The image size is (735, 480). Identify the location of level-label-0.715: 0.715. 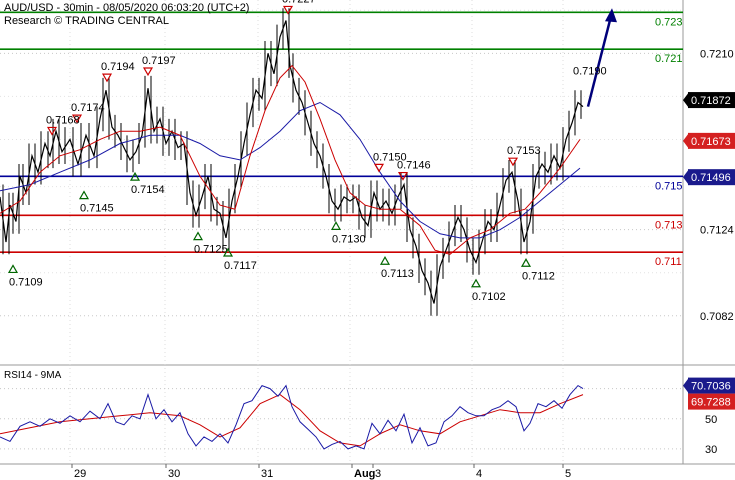
(669, 186).